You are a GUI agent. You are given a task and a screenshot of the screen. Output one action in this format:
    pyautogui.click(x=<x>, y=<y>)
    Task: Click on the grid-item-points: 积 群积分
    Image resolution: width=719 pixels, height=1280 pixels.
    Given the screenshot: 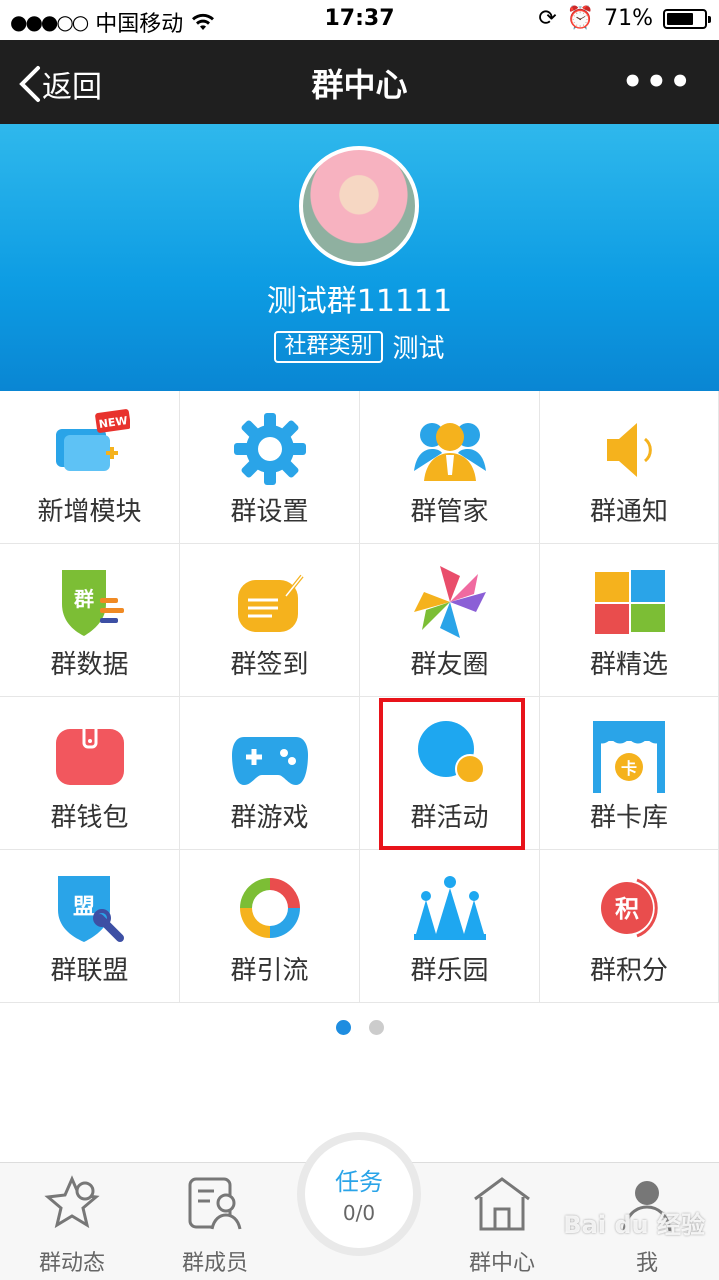 What is the action you would take?
    pyautogui.click(x=629, y=926)
    